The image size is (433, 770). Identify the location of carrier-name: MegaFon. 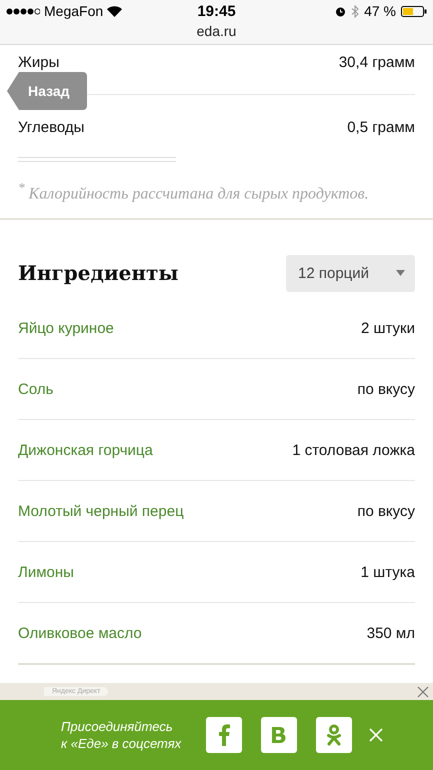
(74, 11).